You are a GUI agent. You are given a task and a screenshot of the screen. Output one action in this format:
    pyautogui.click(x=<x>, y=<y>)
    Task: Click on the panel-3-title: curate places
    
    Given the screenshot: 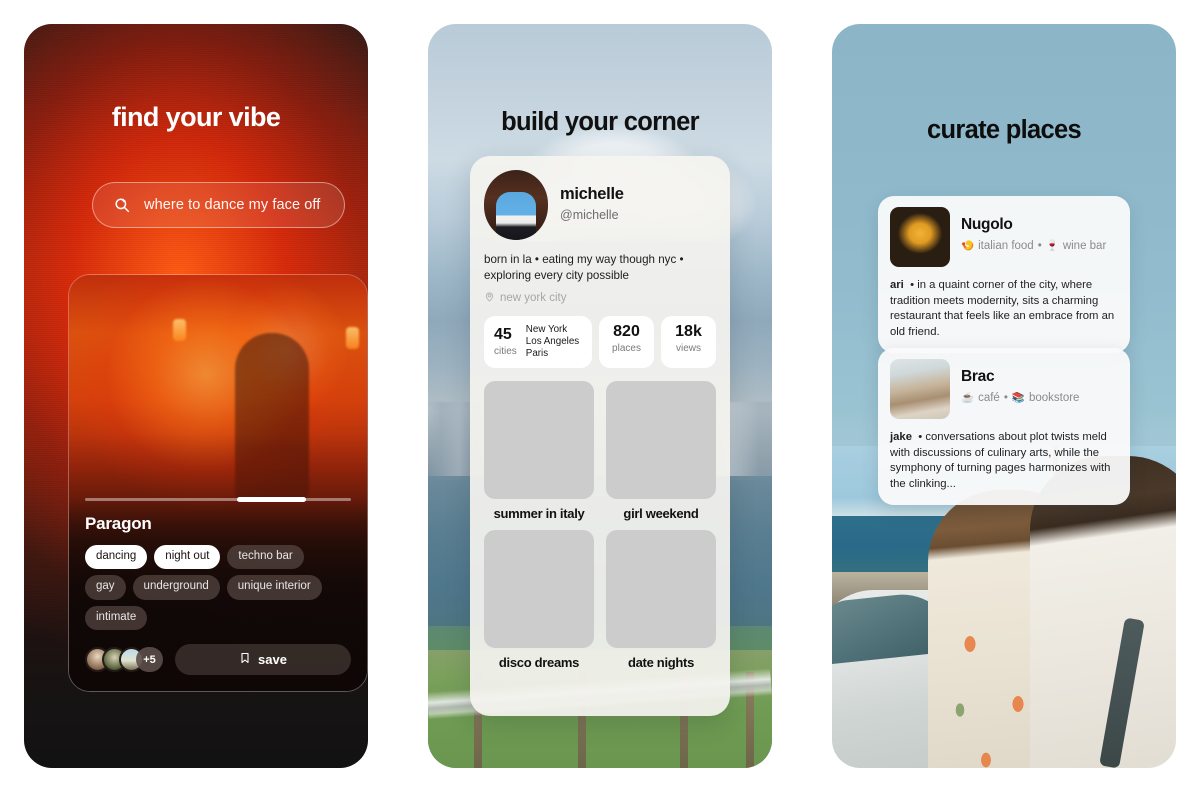 What is the action you would take?
    pyautogui.click(x=1004, y=130)
    